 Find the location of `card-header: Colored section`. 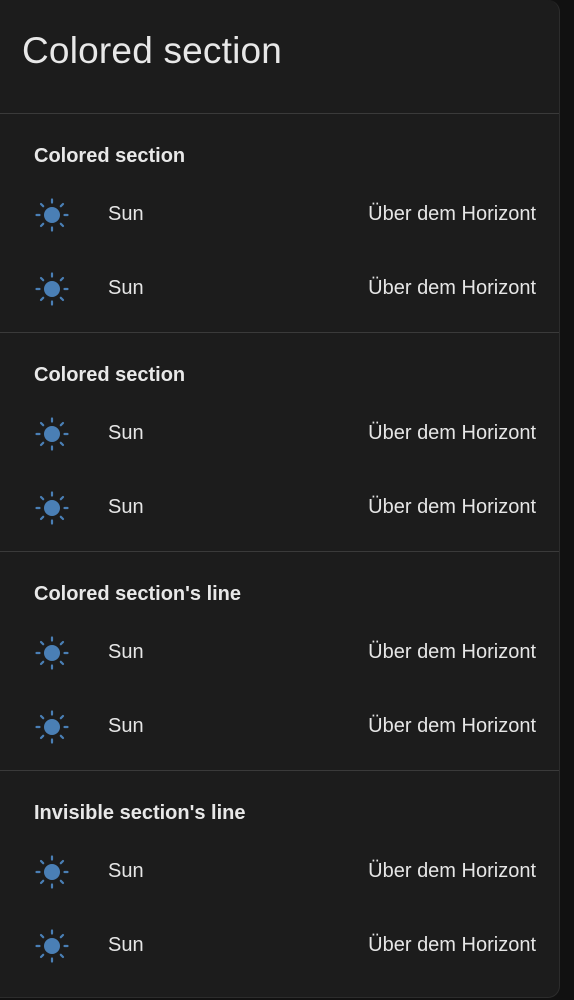

card-header: Colored section is located at coordinates (279, 57).